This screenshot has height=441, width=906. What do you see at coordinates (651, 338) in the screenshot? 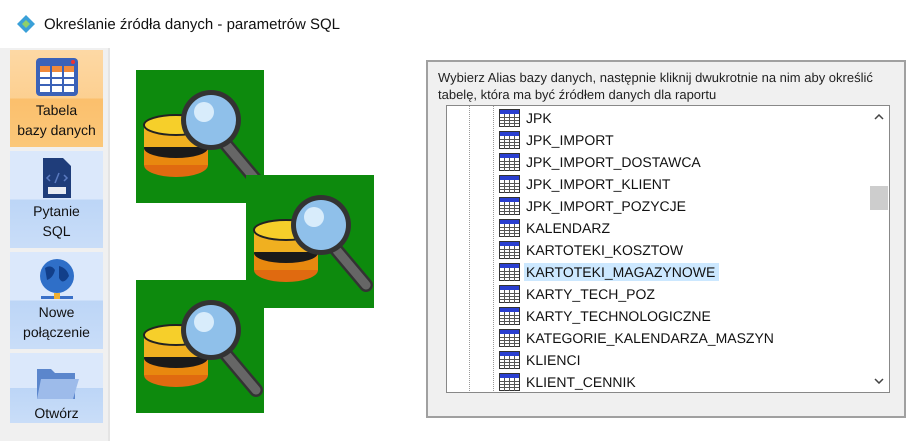
I see `tree-item: KATEGORIE_KALENDARZA_MASZYN` at bounding box center [651, 338].